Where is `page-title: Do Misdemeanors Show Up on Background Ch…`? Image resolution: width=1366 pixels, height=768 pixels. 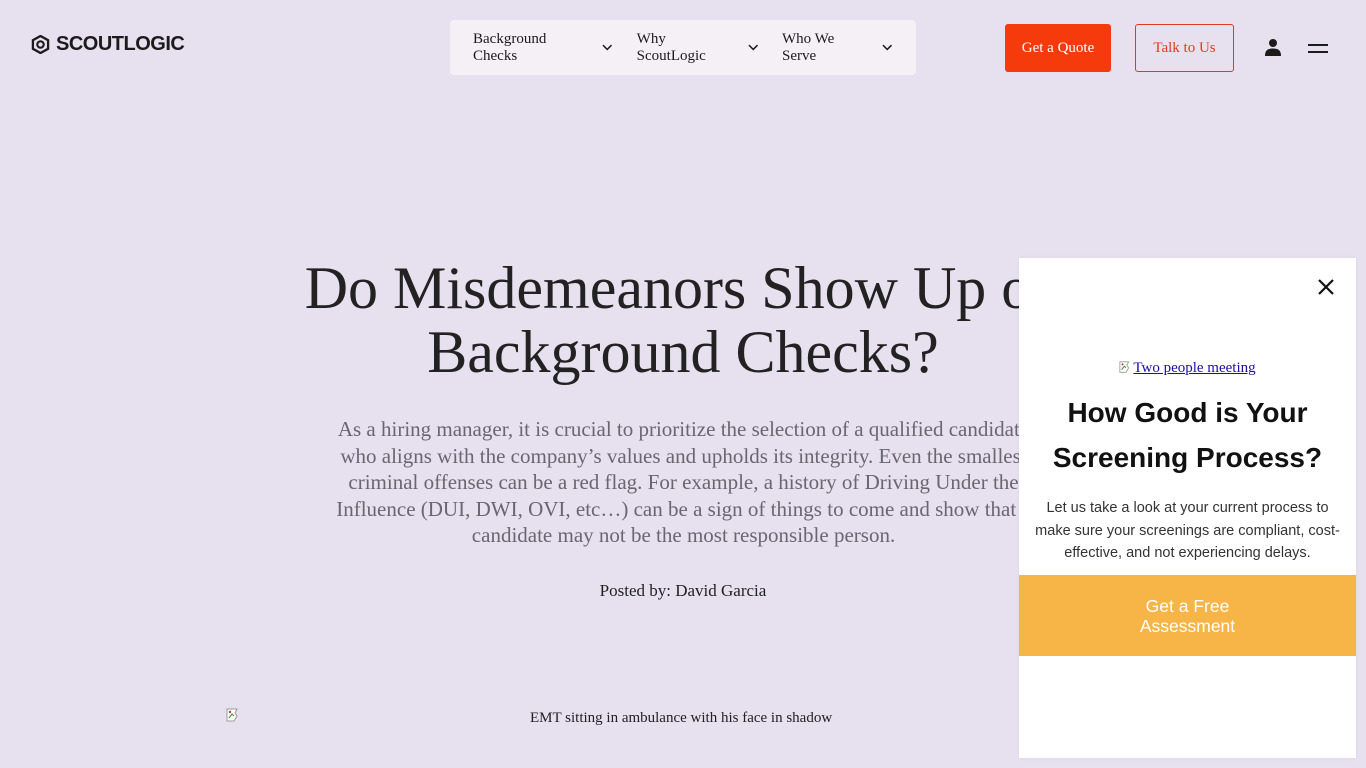
page-title: Do Misdemeanors Show Up on Background Ch… is located at coordinates (683, 320).